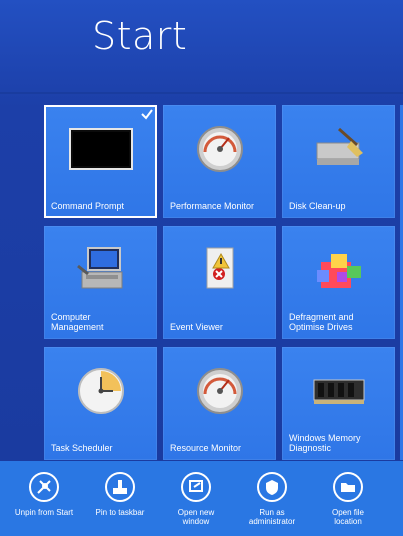 This screenshot has height=536, width=403. What do you see at coordinates (219, 270) in the screenshot?
I see `event-viewer-icon` at bounding box center [219, 270].